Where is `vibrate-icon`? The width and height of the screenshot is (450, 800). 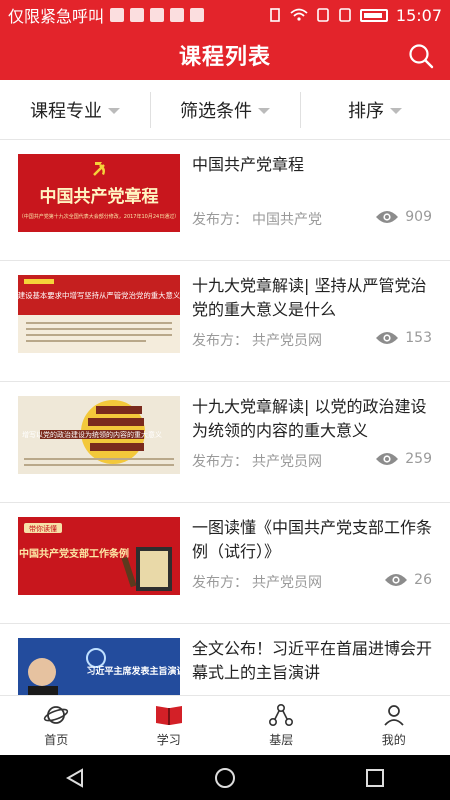 vibrate-icon is located at coordinates (275, 15).